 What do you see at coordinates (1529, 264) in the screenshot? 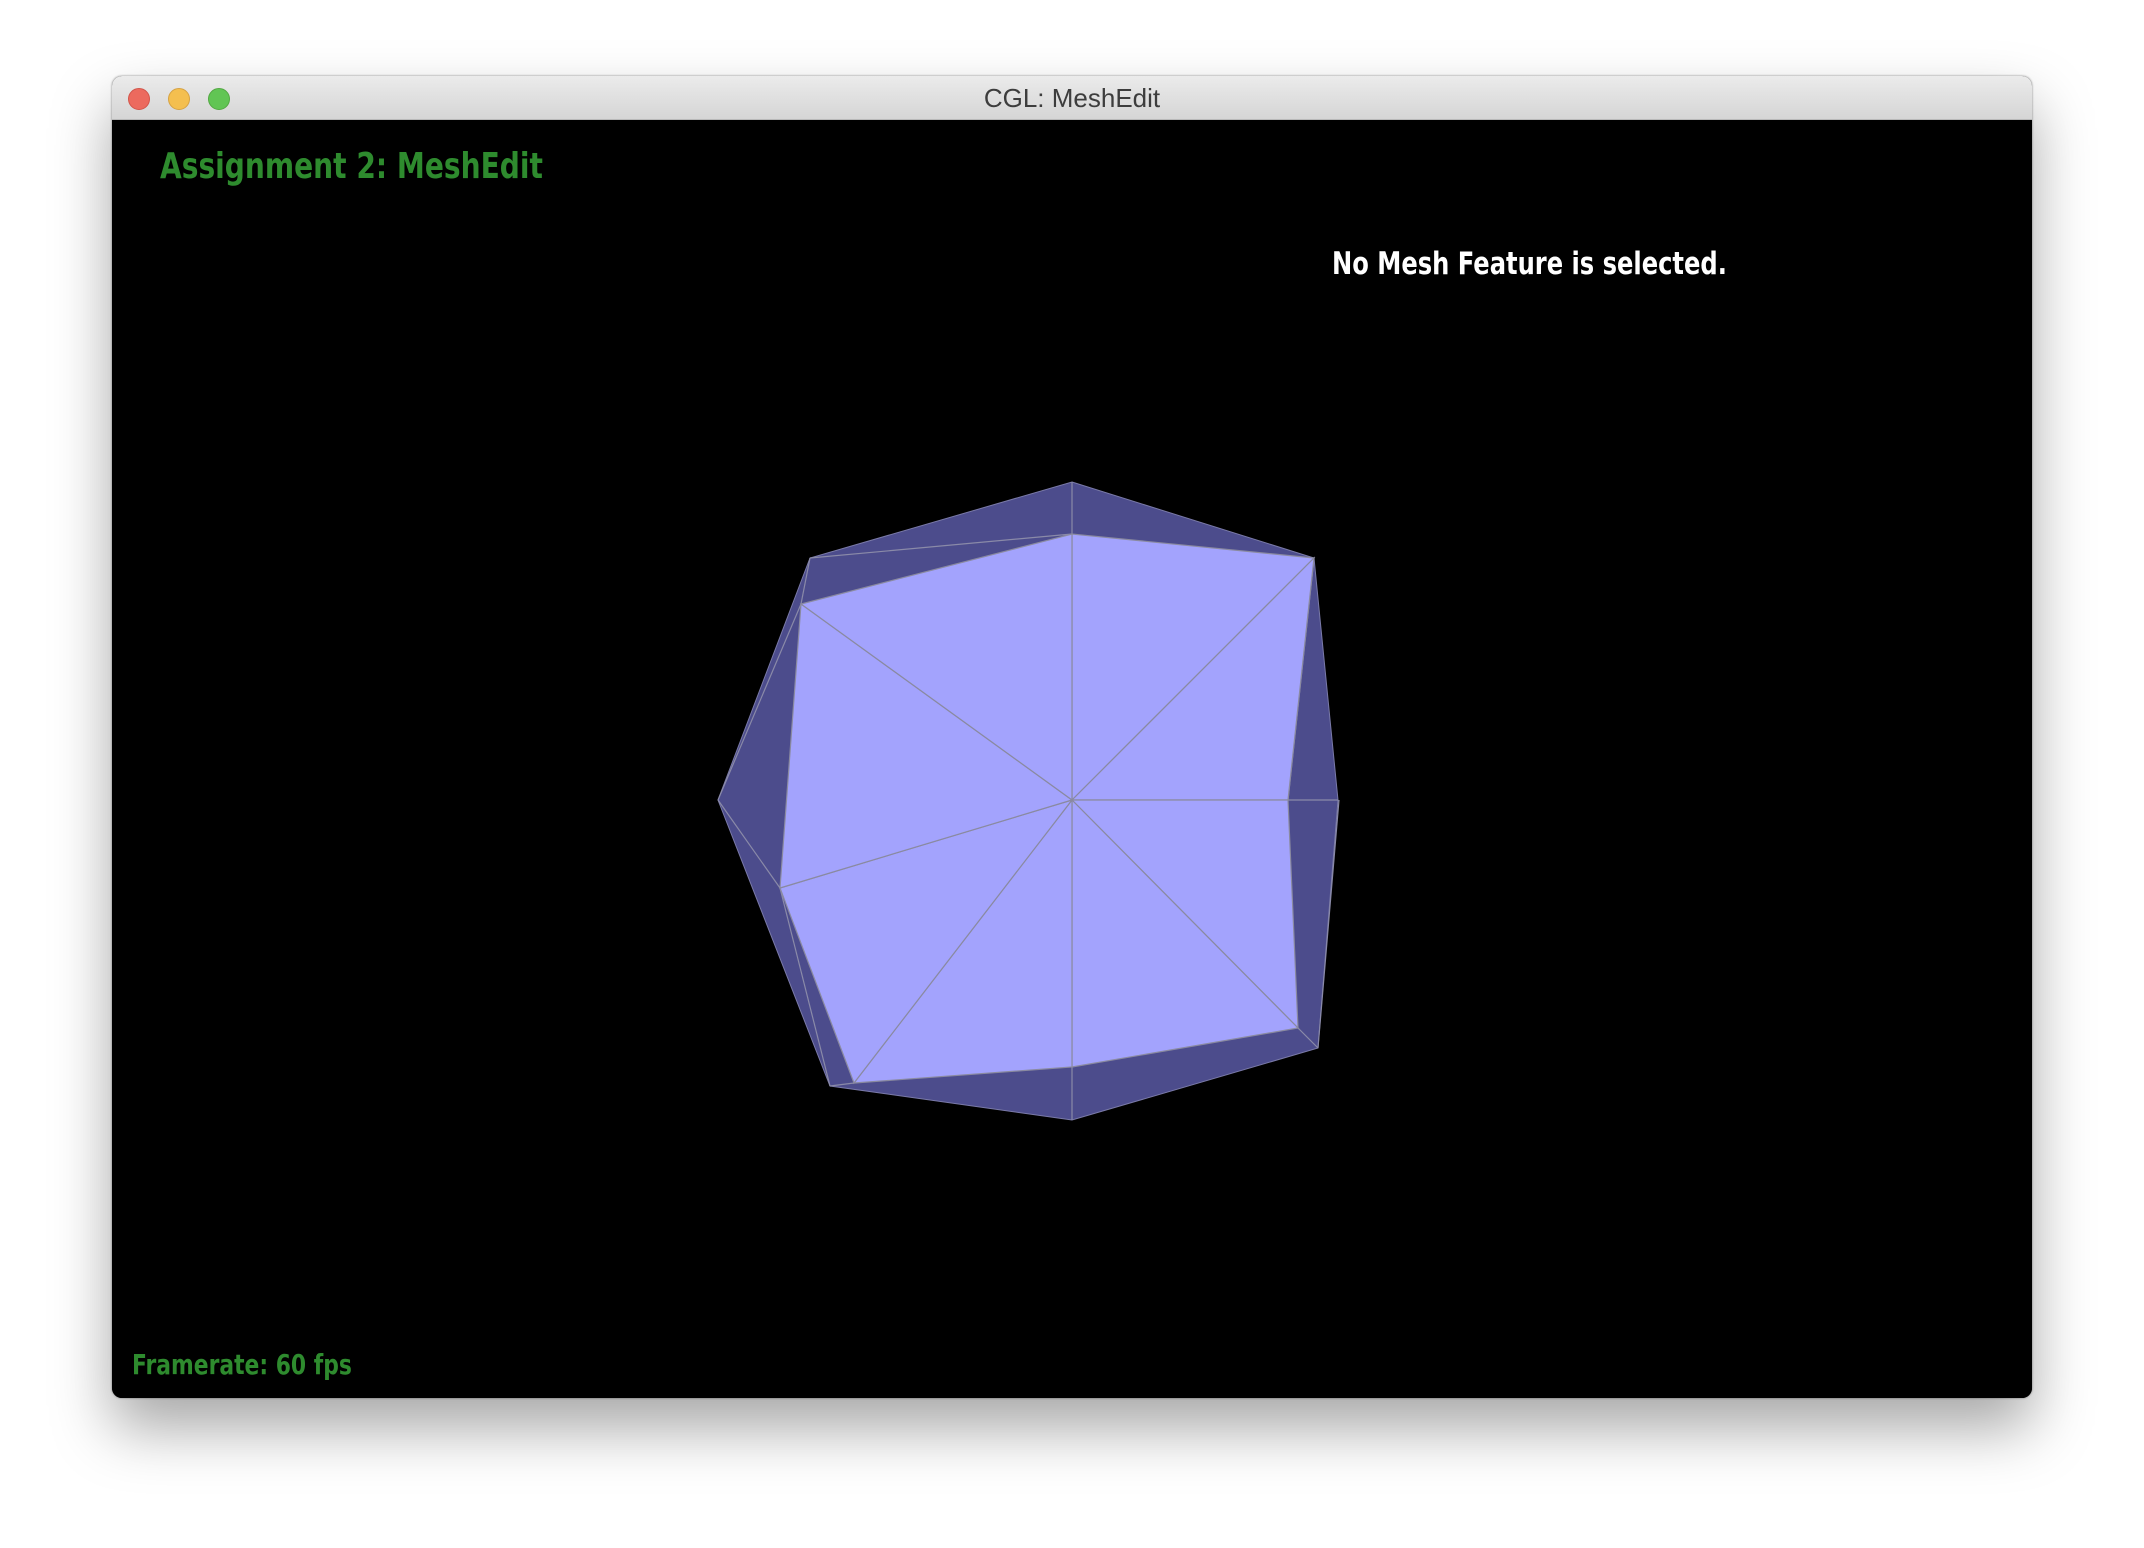
I see `selection-status: No Mesh Feature is selected.` at bounding box center [1529, 264].